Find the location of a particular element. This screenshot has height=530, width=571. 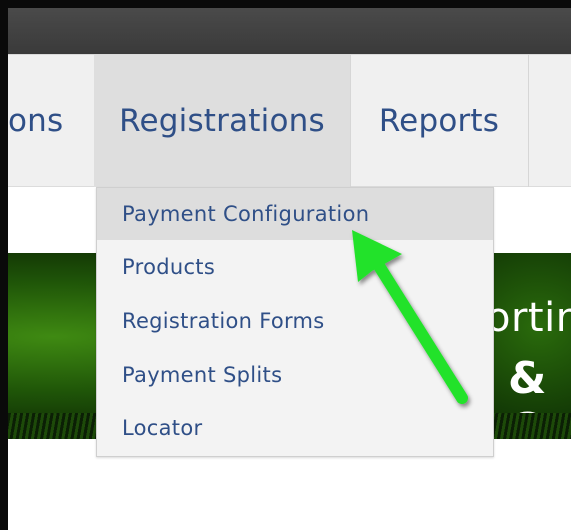

menu-item-payment-configuration: Payment Configuration is located at coordinates (295, 214).